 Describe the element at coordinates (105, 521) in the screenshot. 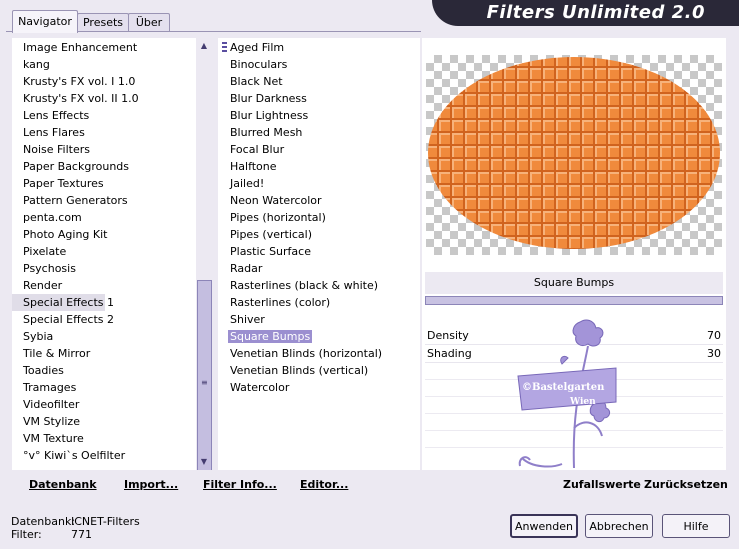

I see `status-datenbank-value: ICNET-Filters` at that location.